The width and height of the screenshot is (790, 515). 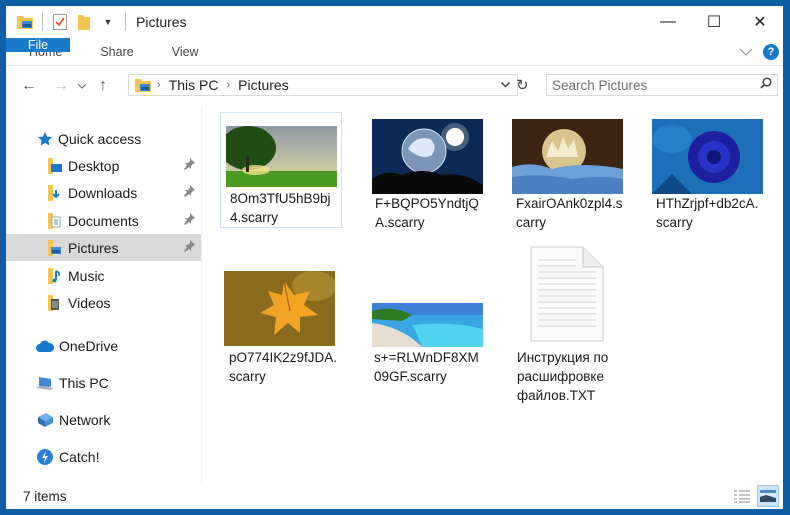 What do you see at coordinates (760, 22) in the screenshot?
I see `close-button: ✕` at bounding box center [760, 22].